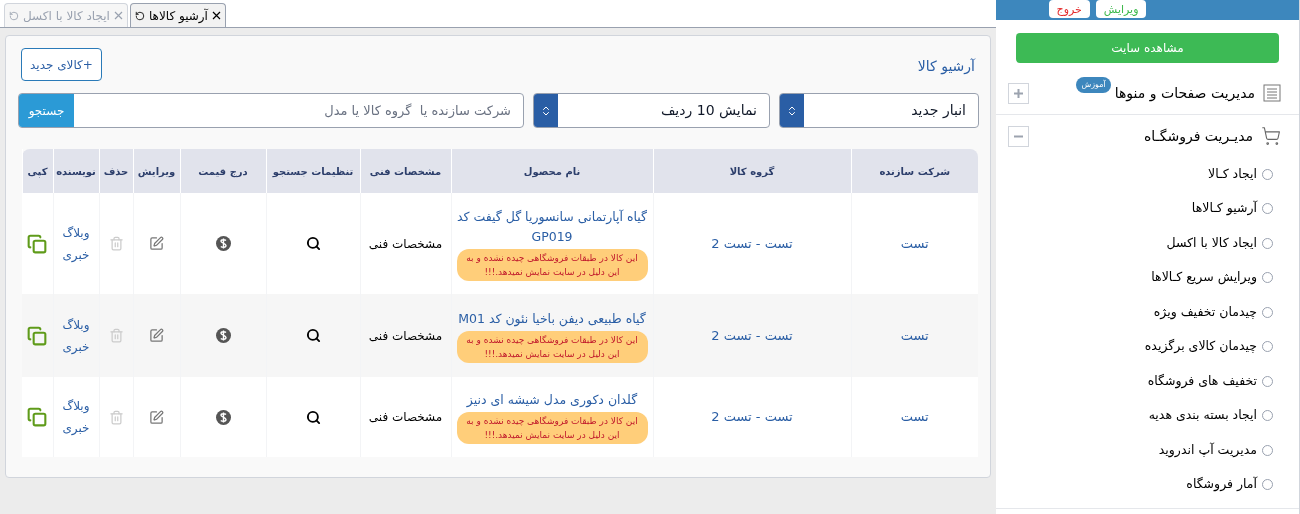 The image size is (1300, 514). Describe the element at coordinates (552, 226) in the screenshot. I see `product-name-link: گیاه آپارتمانی سانسوریا گل گیفت کد GP019` at that location.